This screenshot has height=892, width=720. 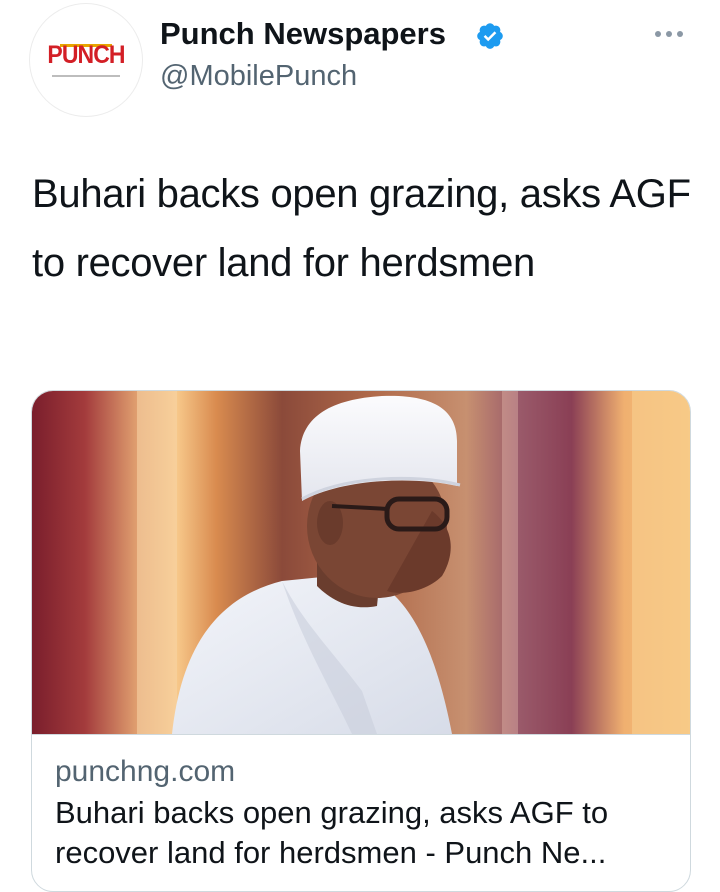 I want to click on logo-tagline-line, so click(x=86, y=76).